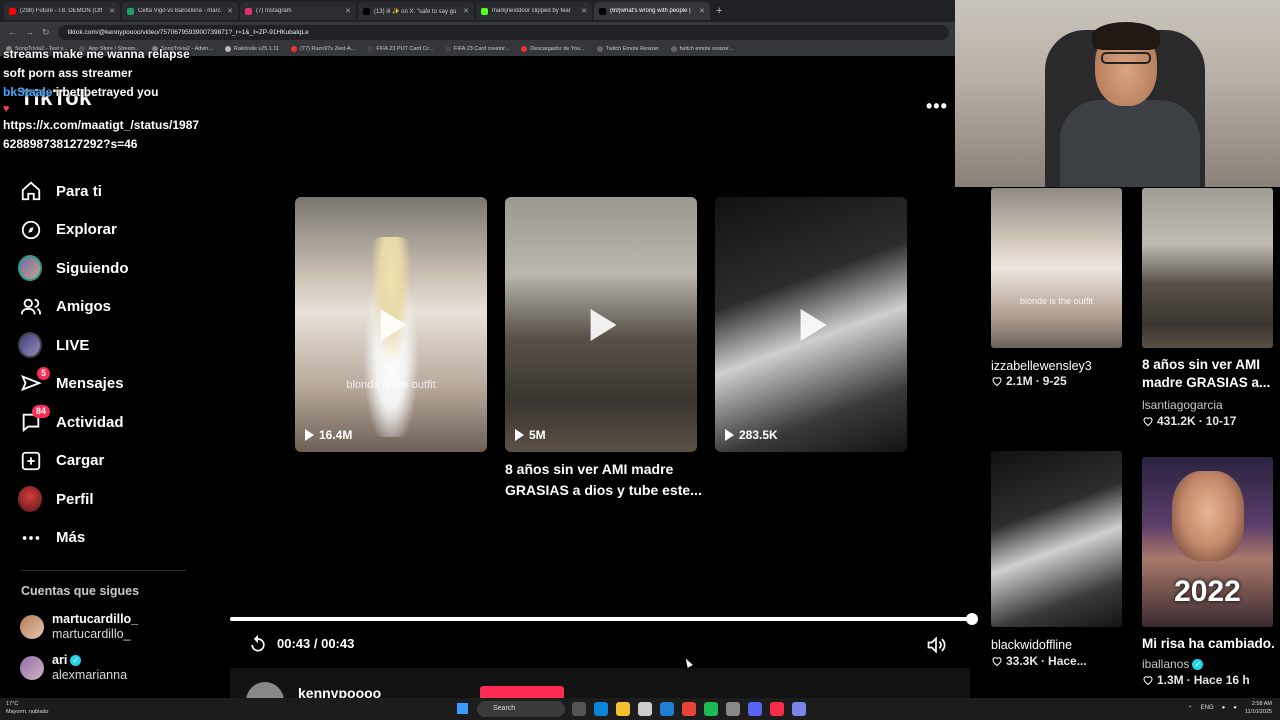 The height and width of the screenshot is (720, 1280). I want to click on related-author: iballanos ✓, so click(1173, 664).